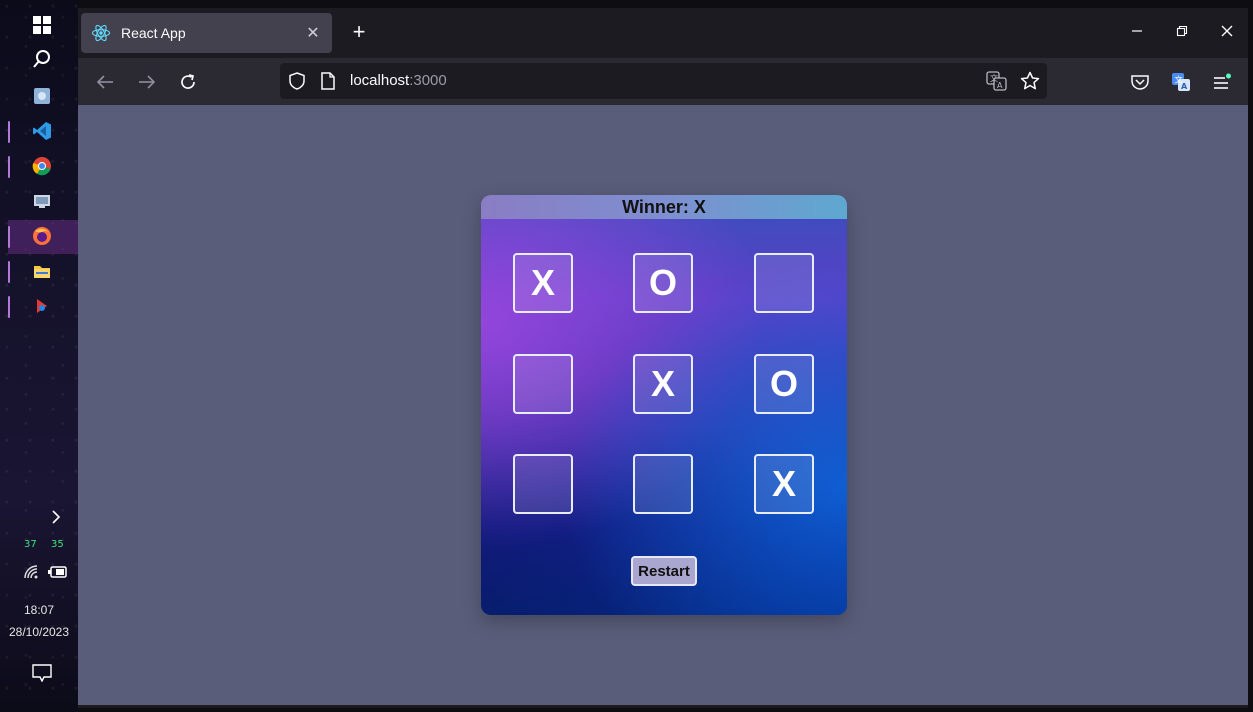 The height and width of the screenshot is (712, 1253). What do you see at coordinates (39, 632) in the screenshot?
I see `clock-date: 28/10/2023` at bounding box center [39, 632].